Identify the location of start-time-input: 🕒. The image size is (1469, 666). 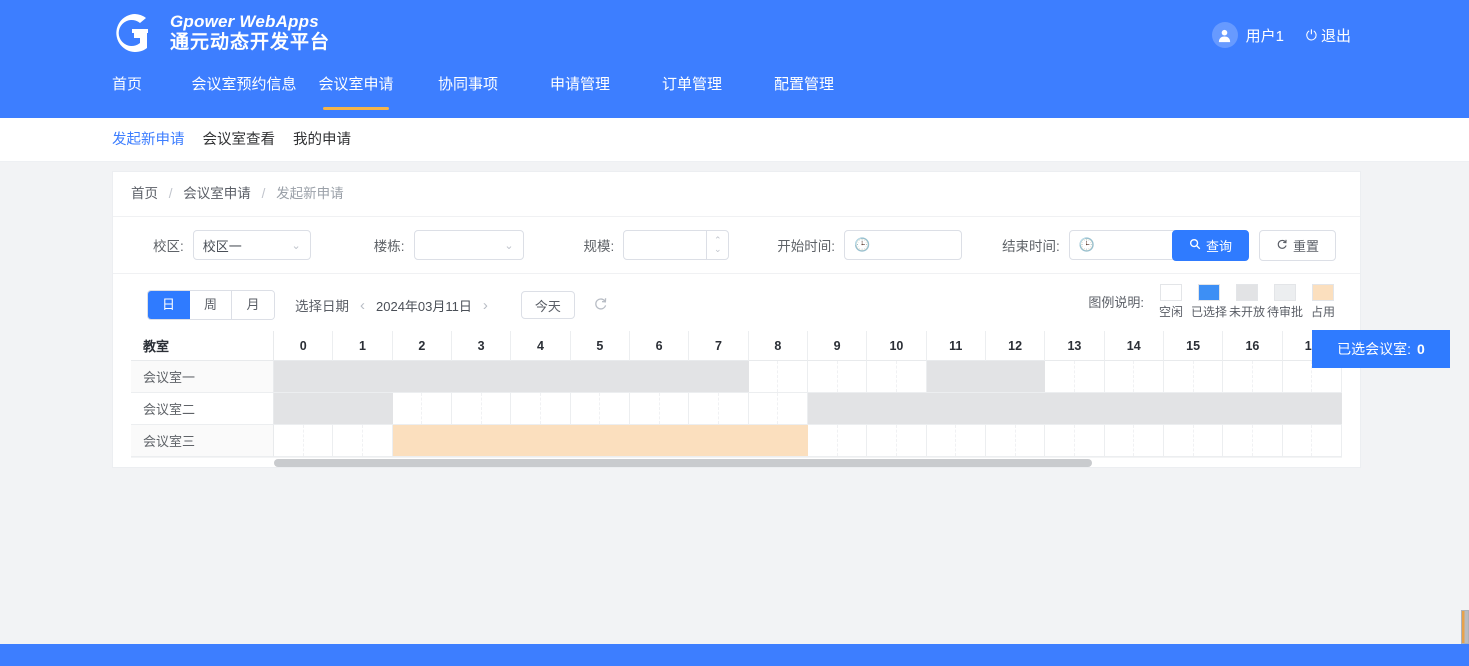
(903, 245).